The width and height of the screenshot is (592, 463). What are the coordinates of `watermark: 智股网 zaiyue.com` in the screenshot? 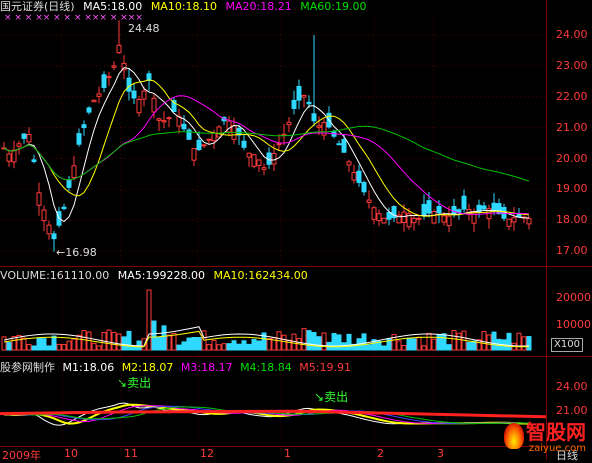 It's located at (545, 437).